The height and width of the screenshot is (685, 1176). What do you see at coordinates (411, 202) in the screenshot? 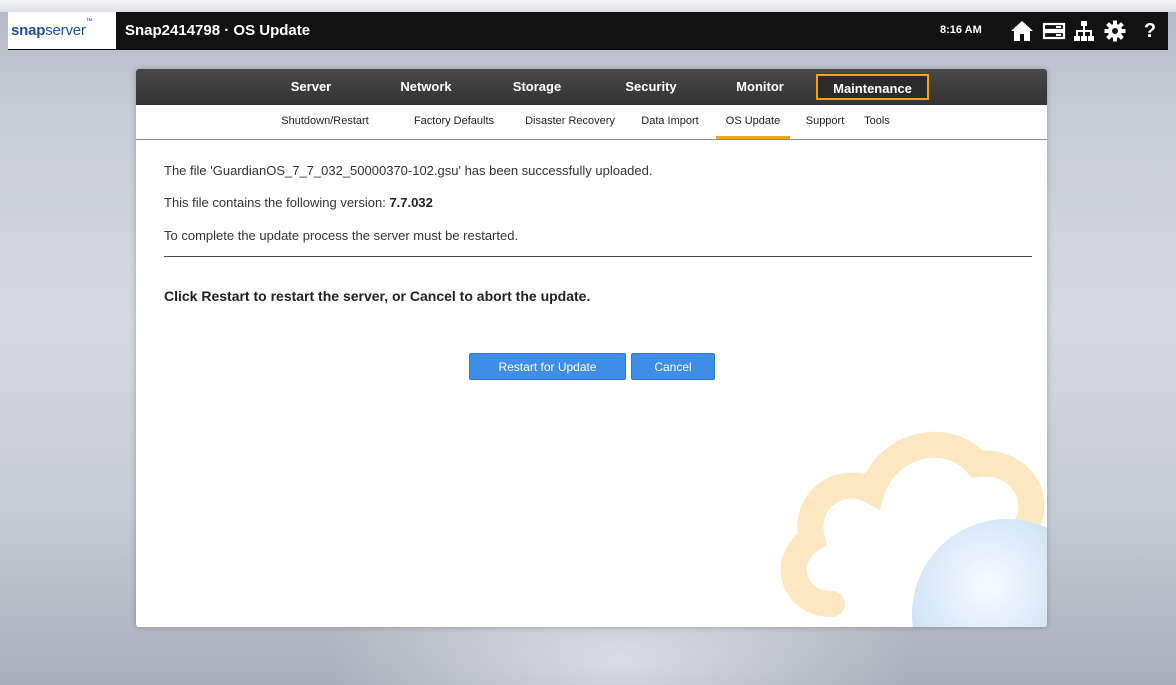
I see `version-value: 7.7.032` at bounding box center [411, 202].